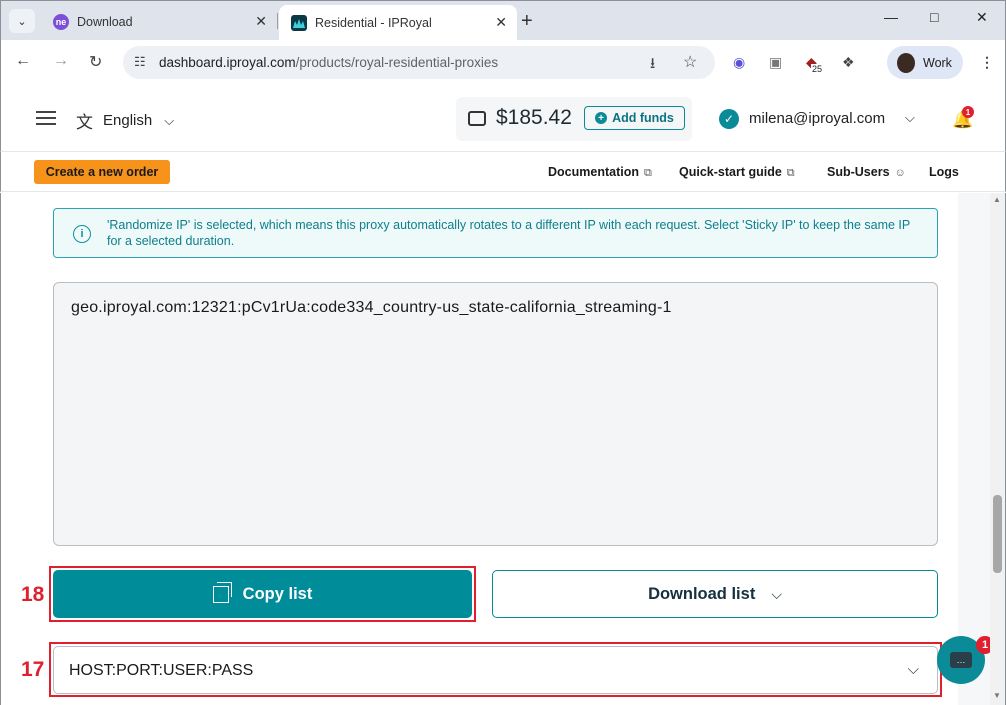 This screenshot has width=1006, height=705. I want to click on forward-icon: →, so click(61, 61).